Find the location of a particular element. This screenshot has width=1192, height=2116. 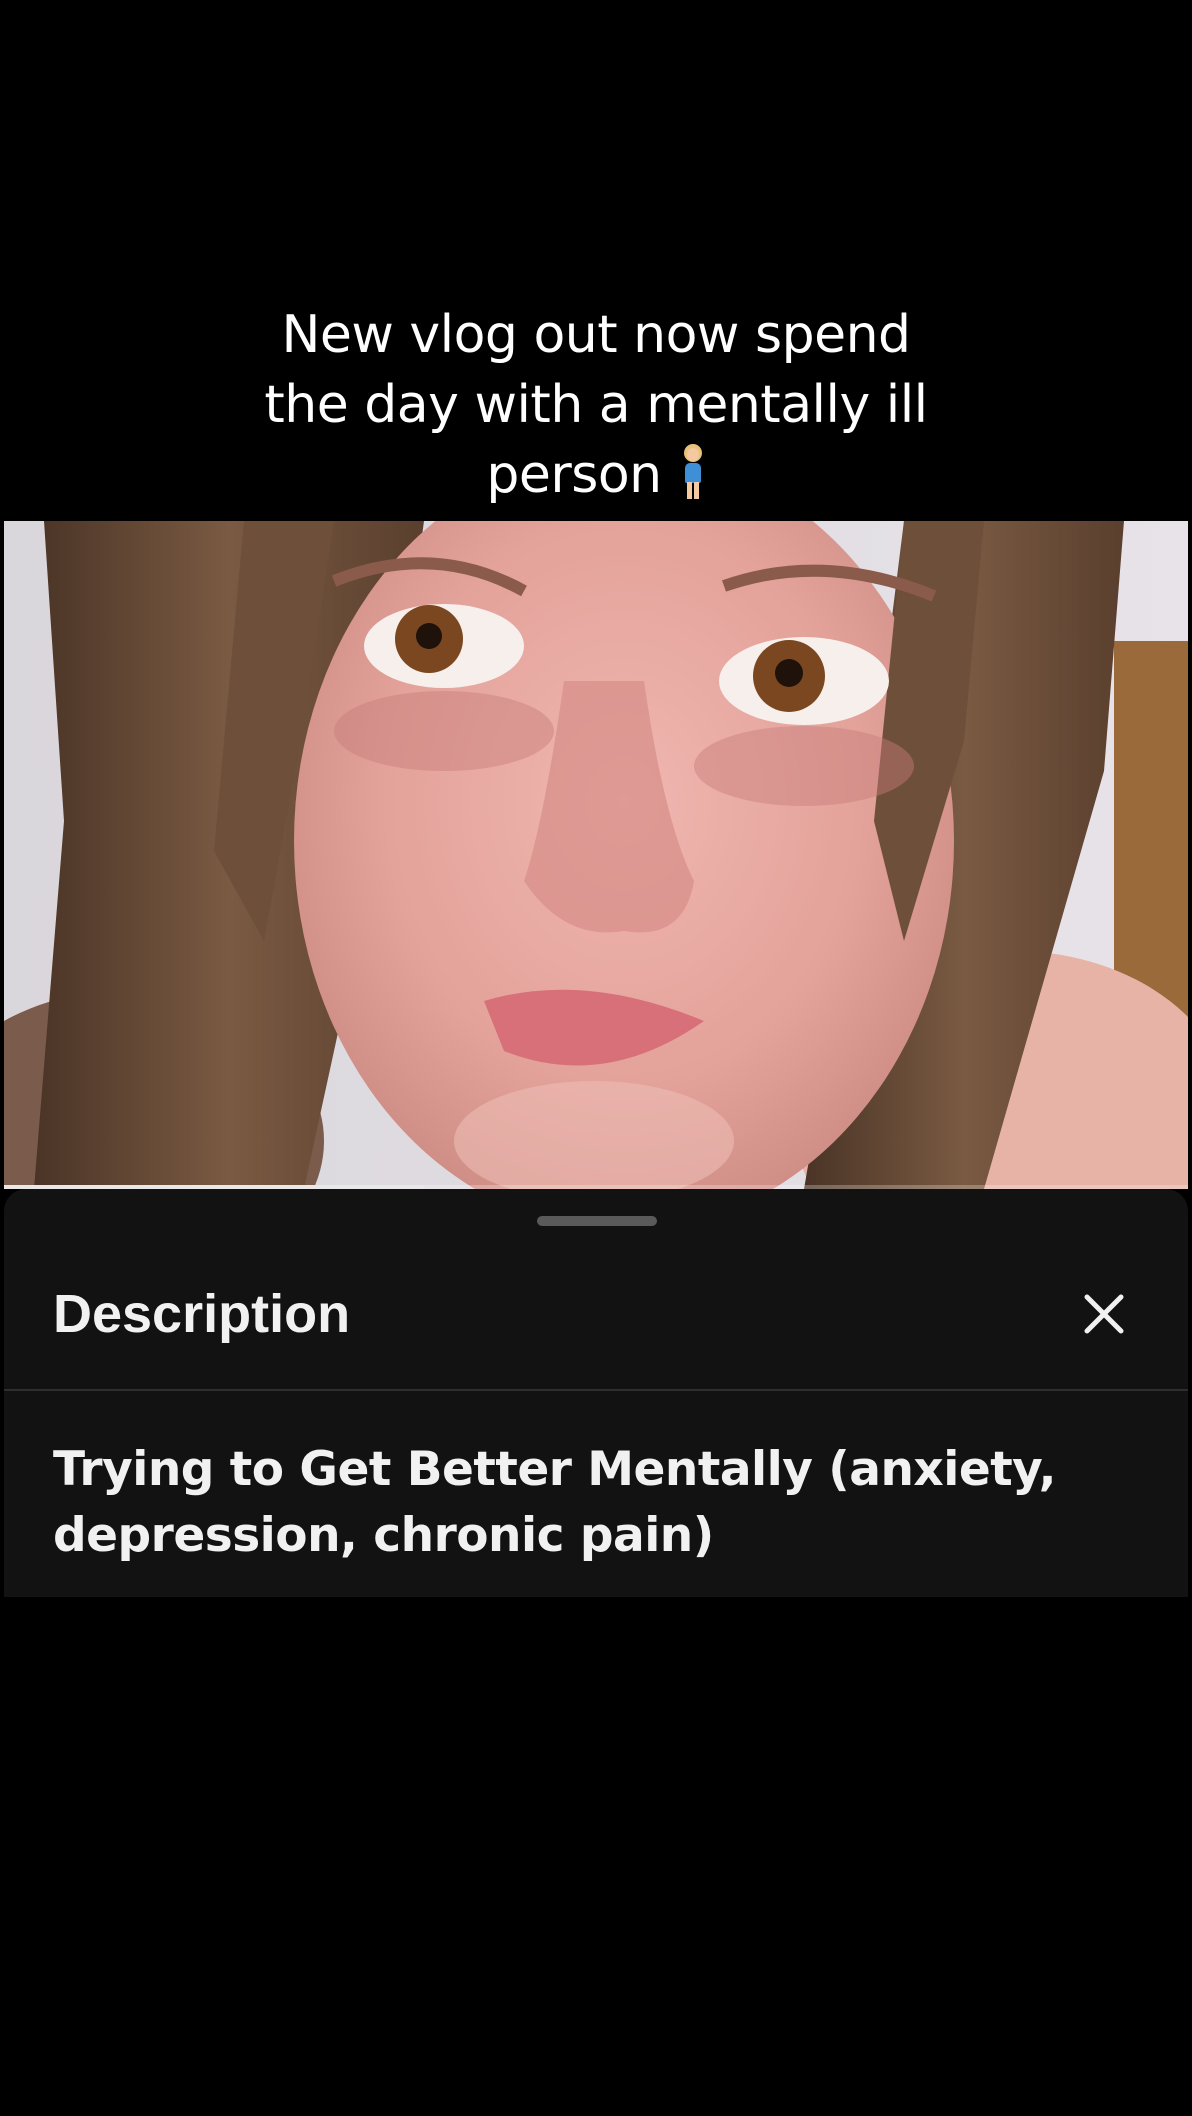

woman-standing-emoji-icon is located at coordinates (693, 472).